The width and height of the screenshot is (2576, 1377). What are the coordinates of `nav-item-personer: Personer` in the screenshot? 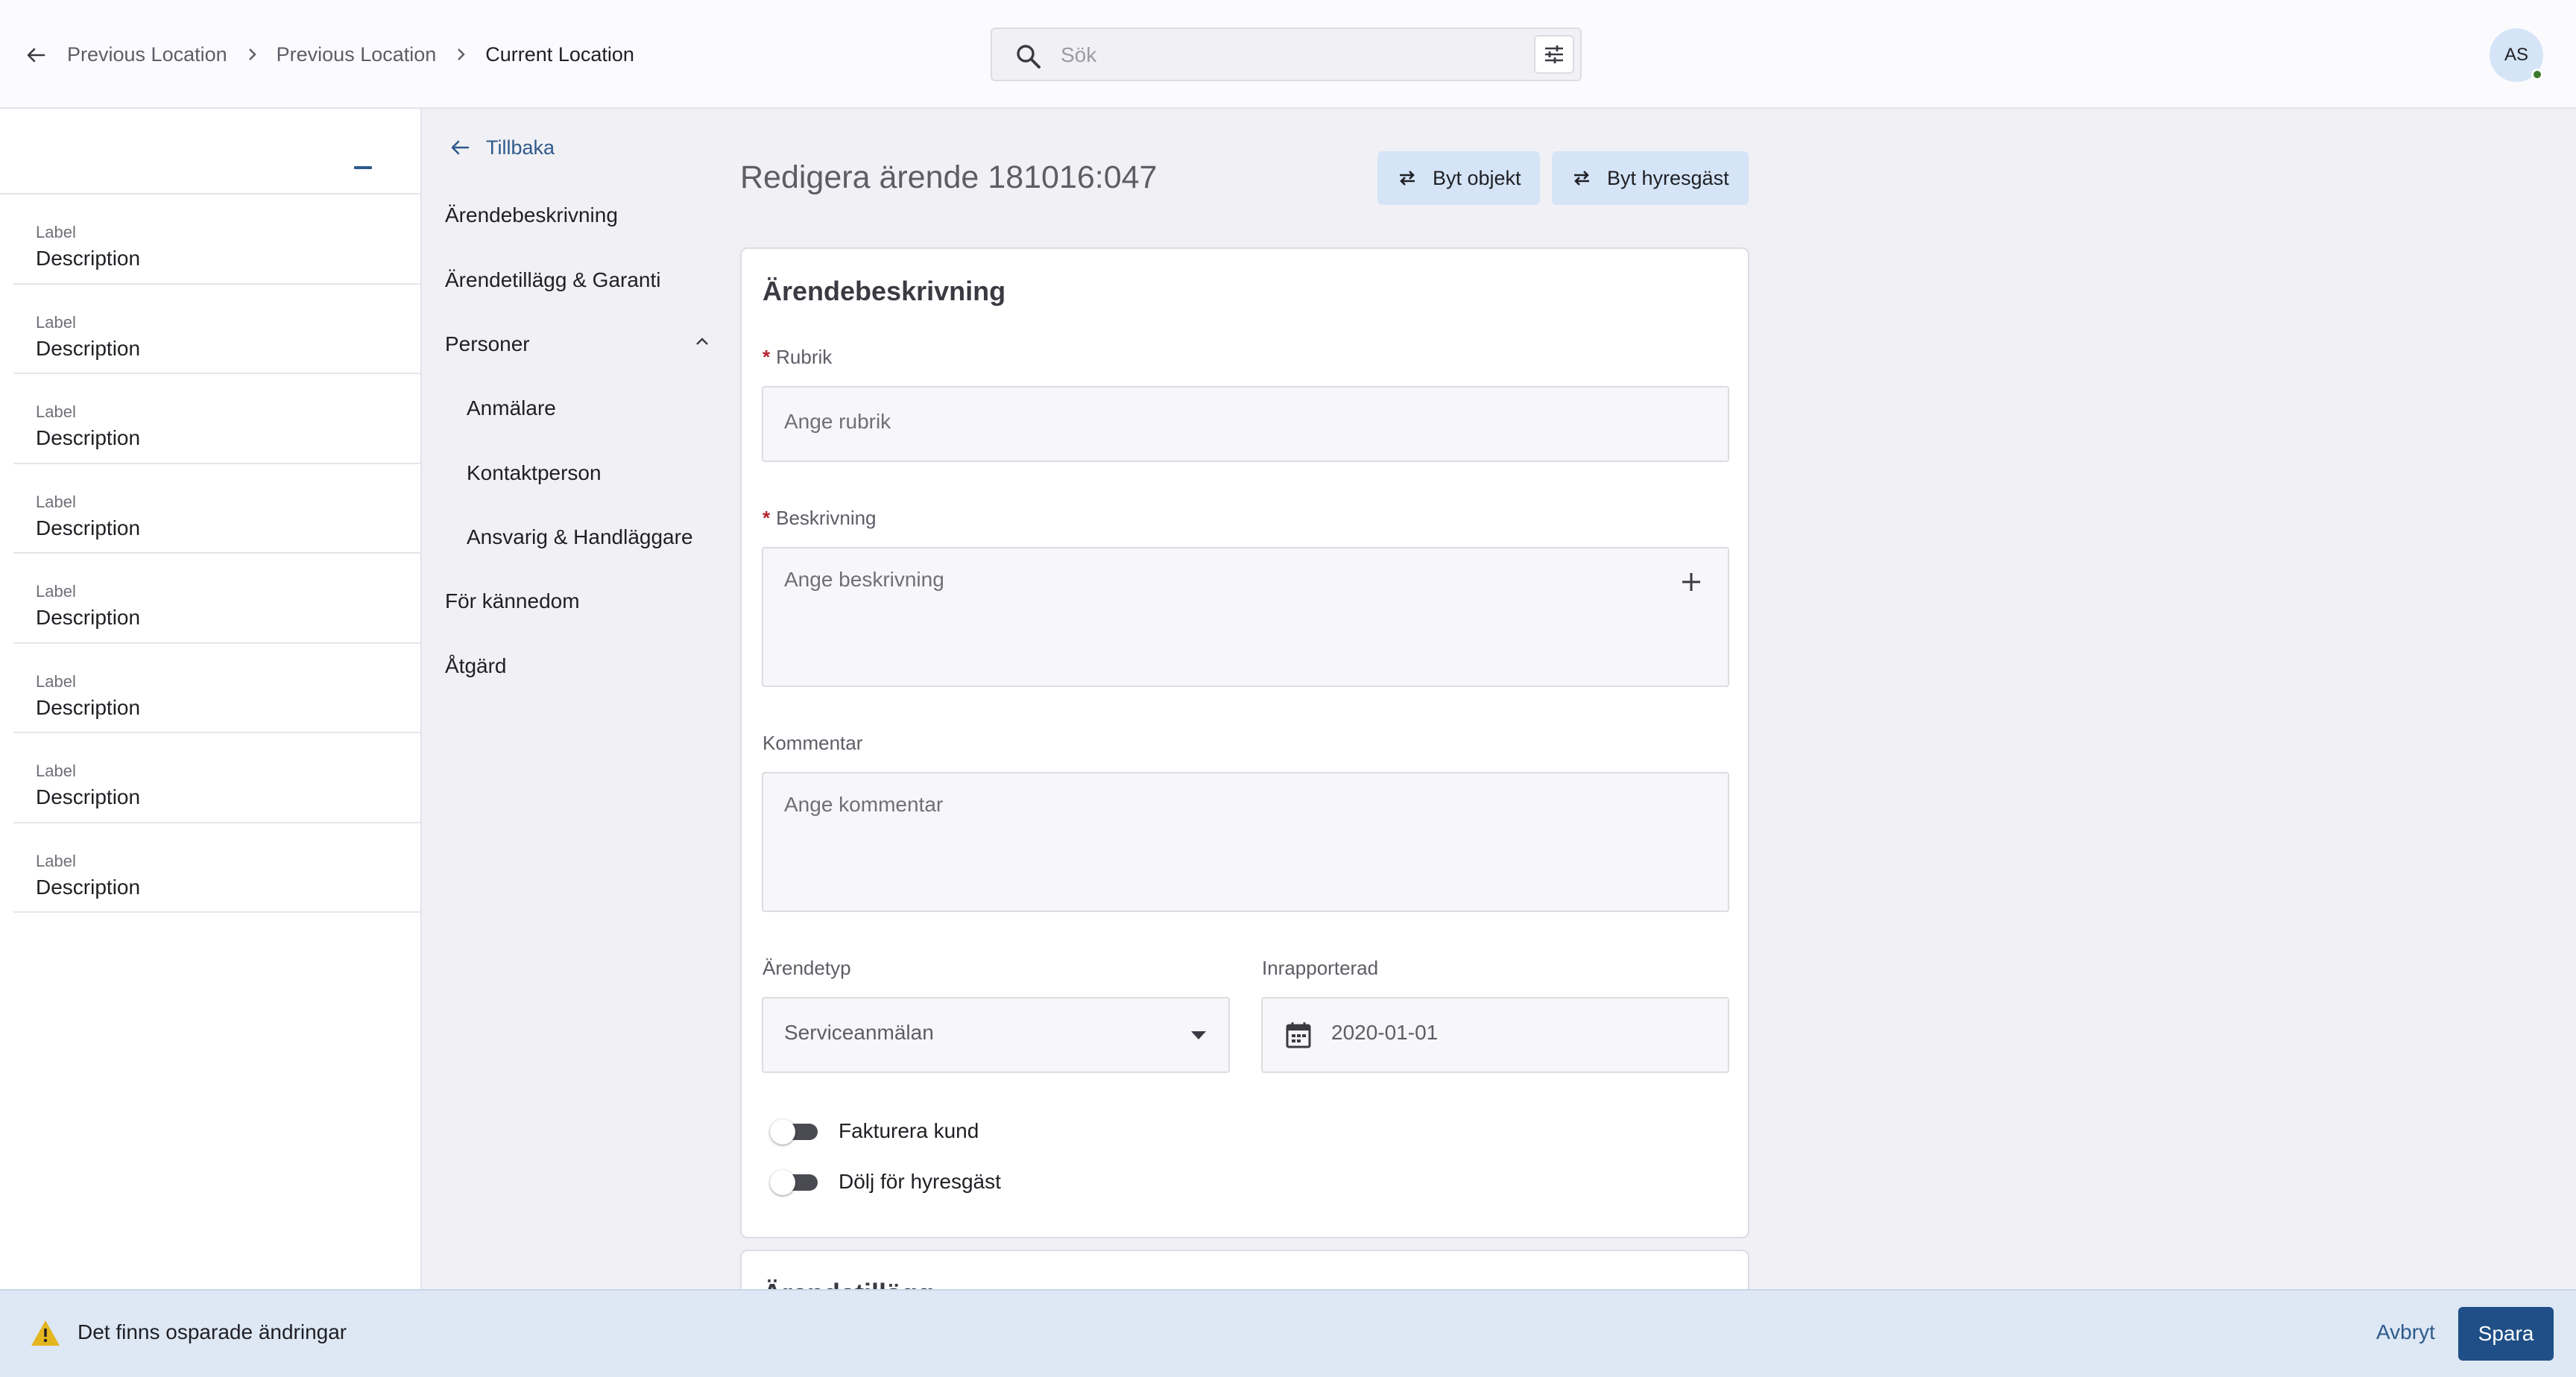 It's located at (488, 344).